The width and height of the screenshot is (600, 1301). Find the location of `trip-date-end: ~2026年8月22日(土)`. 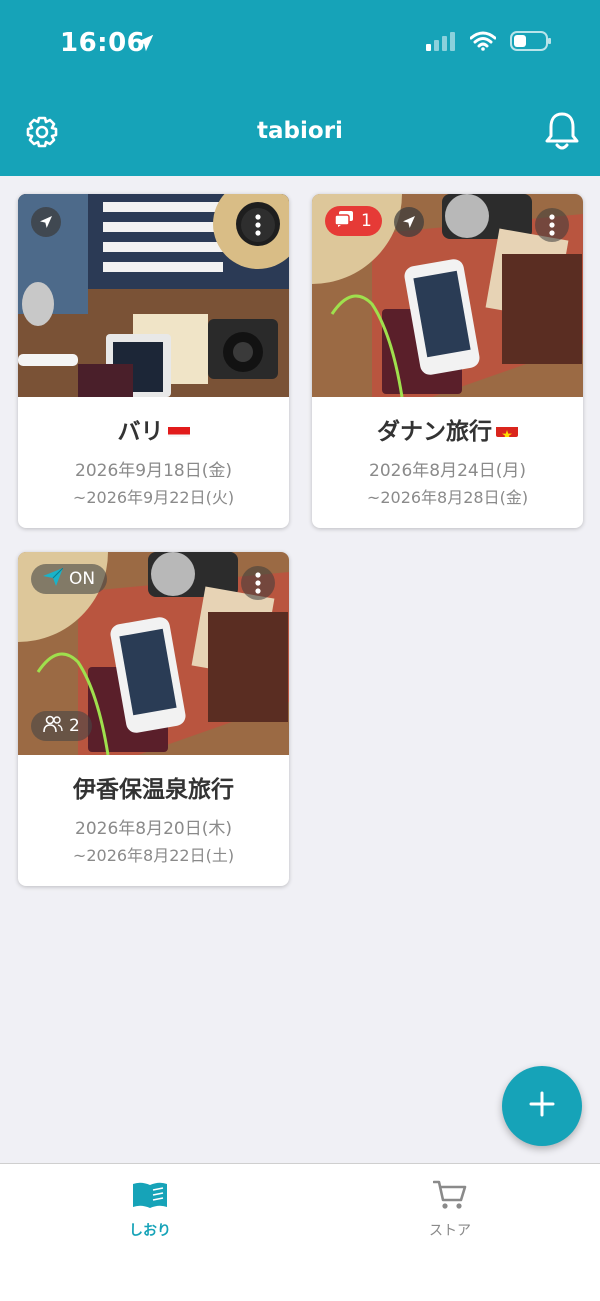

trip-date-end: ~2026年8月22日(土) is located at coordinates (153, 855).